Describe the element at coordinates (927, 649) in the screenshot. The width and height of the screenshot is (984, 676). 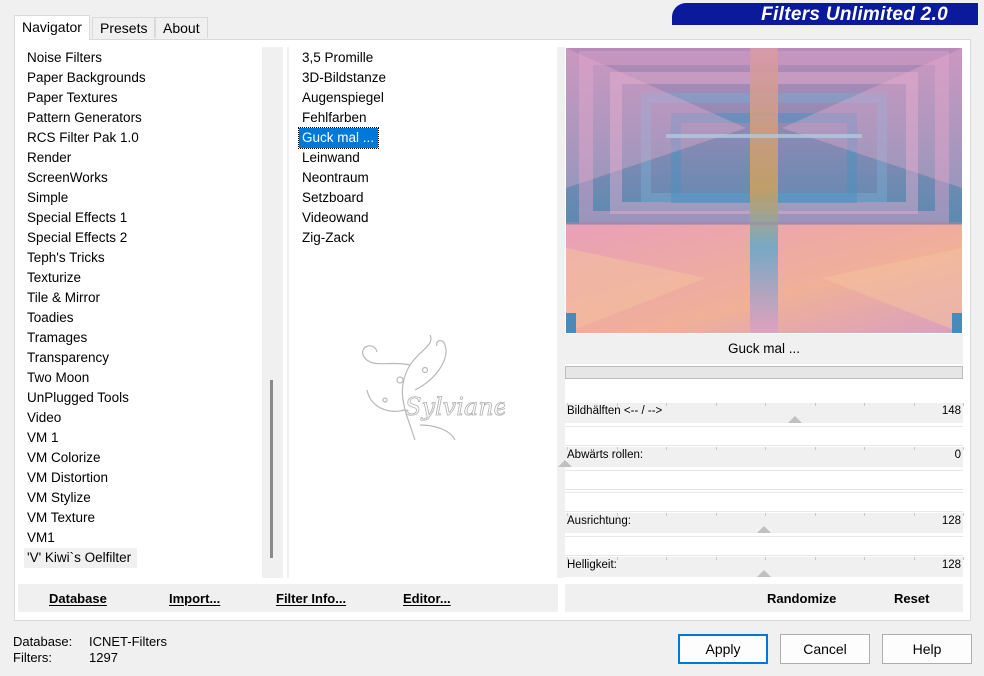
I see `help-button: Help` at that location.